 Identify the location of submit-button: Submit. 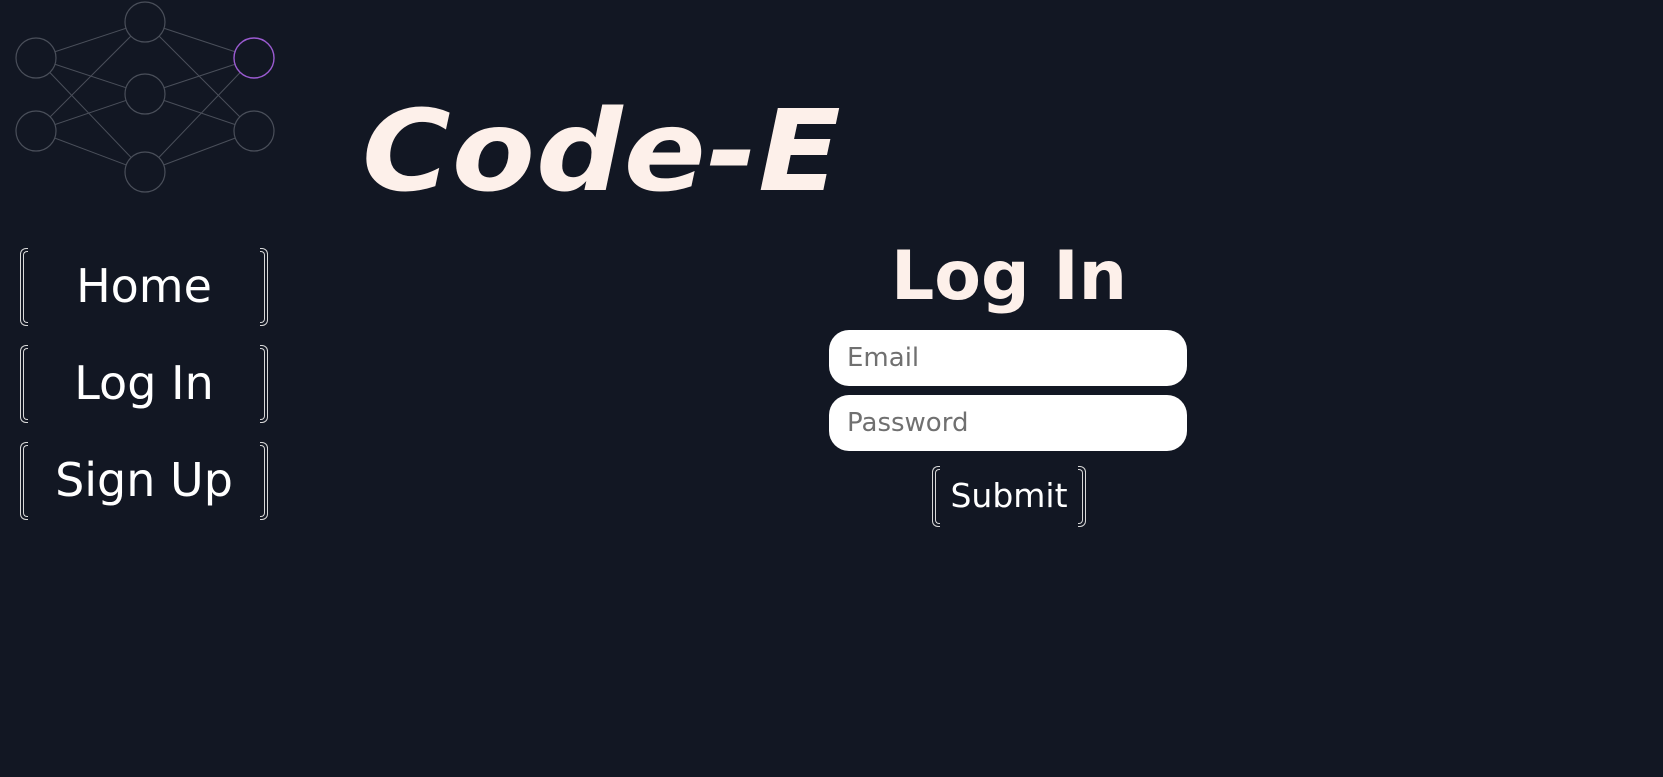
(1009, 496).